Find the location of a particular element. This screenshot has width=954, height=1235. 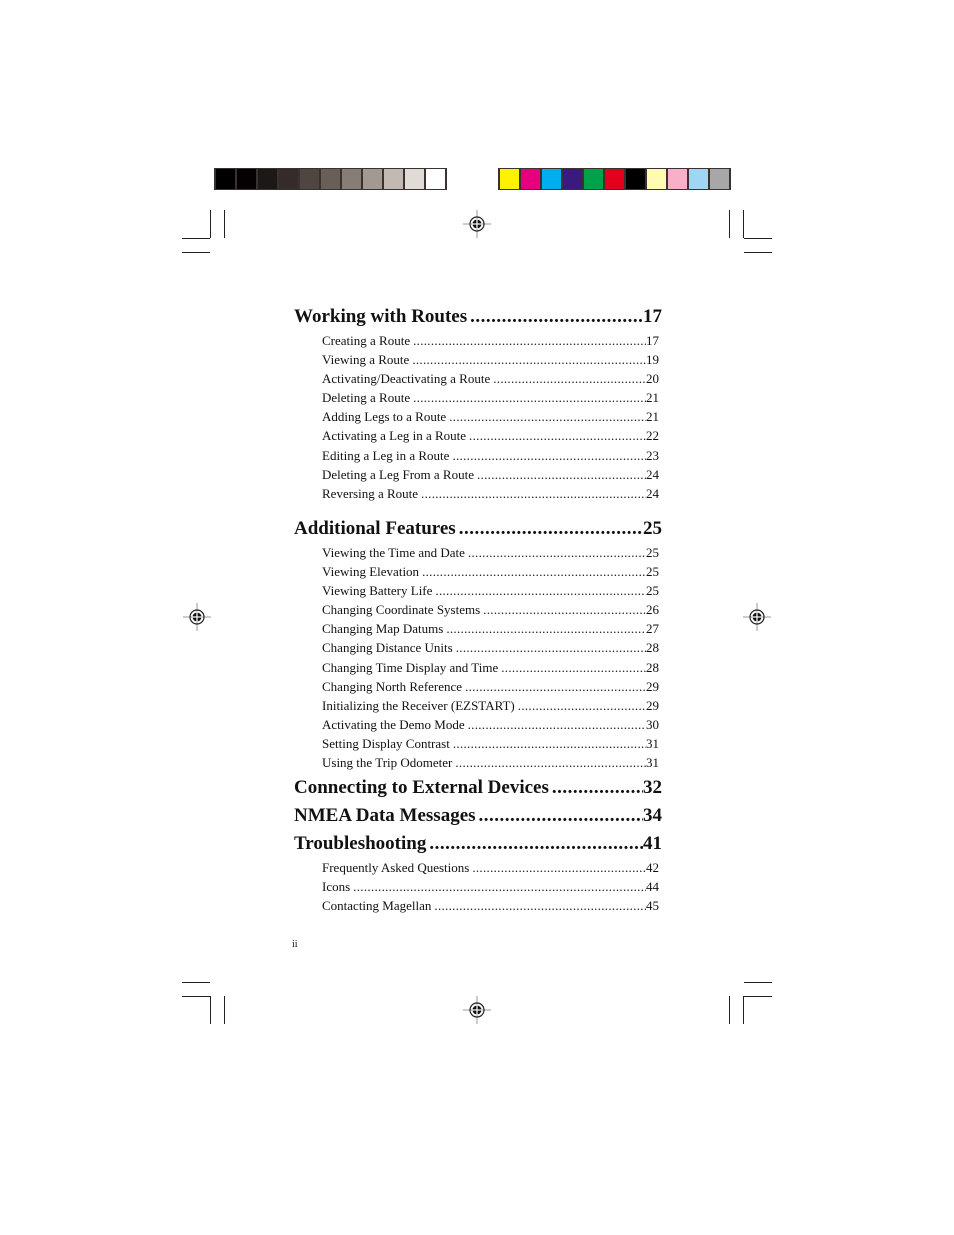

toc-entry: Initializing the Receiver (EZSTART)29 is located at coordinates (490, 705).